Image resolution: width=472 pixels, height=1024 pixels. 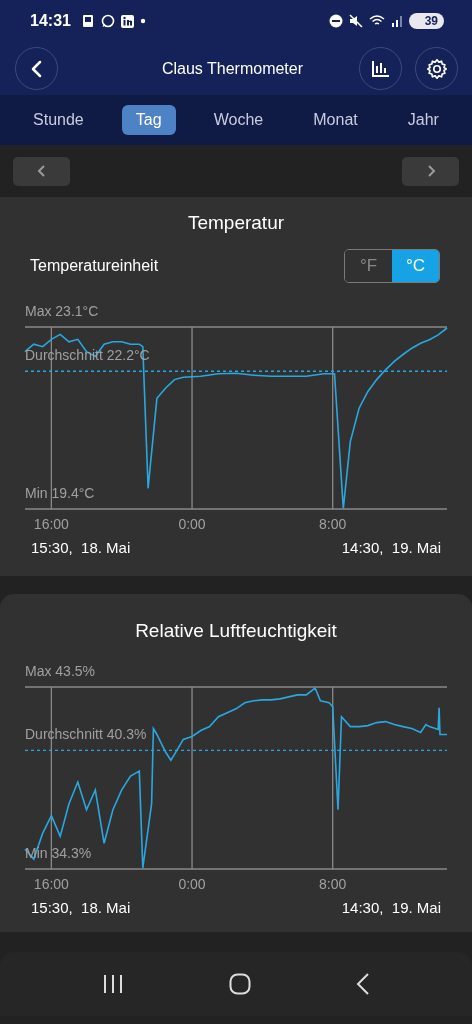 I want to click on unit-label: Temperatureinheit, so click(x=94, y=266).